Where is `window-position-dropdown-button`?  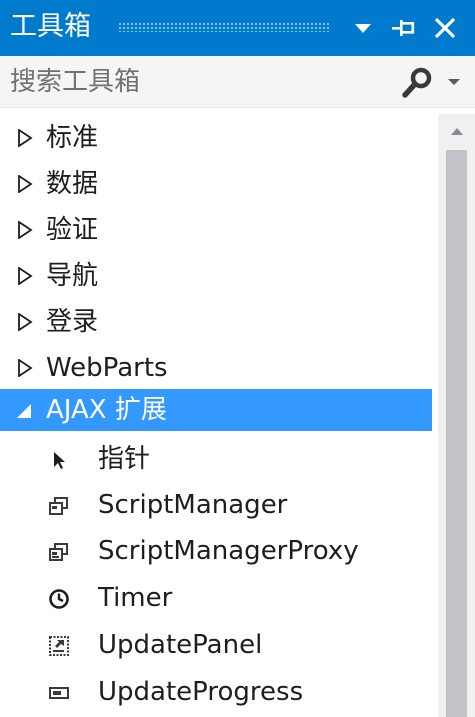
window-position-dropdown-button is located at coordinates (363, 28).